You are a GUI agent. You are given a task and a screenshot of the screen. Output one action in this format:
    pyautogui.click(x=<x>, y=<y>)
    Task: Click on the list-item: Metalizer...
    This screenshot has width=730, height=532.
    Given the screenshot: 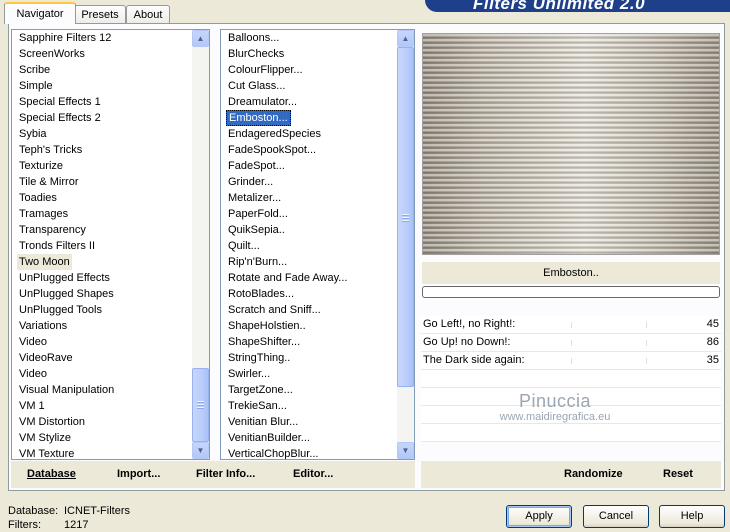 What is the action you would take?
    pyautogui.click(x=254, y=198)
    